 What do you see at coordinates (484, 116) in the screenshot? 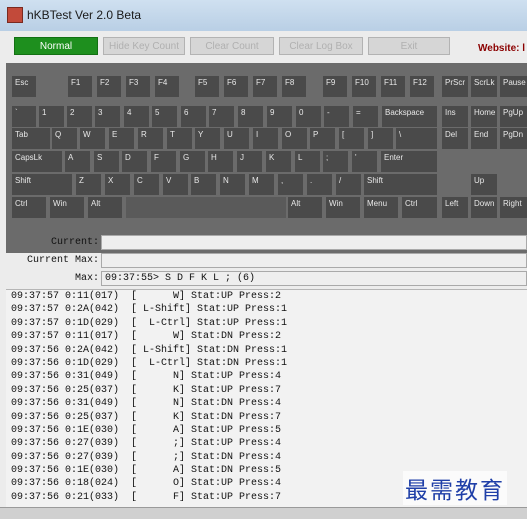
I see `key-home: Home` at bounding box center [484, 116].